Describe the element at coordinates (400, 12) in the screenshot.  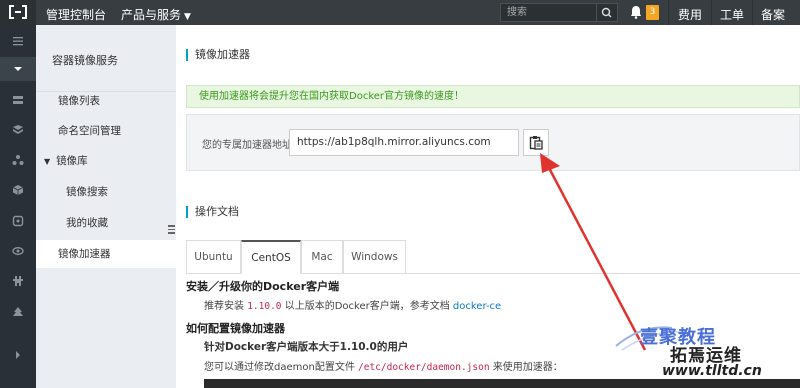
I see `top-navigation-bar: 管理控制台 产品与服务▼ 3 费用 工单 备案` at that location.